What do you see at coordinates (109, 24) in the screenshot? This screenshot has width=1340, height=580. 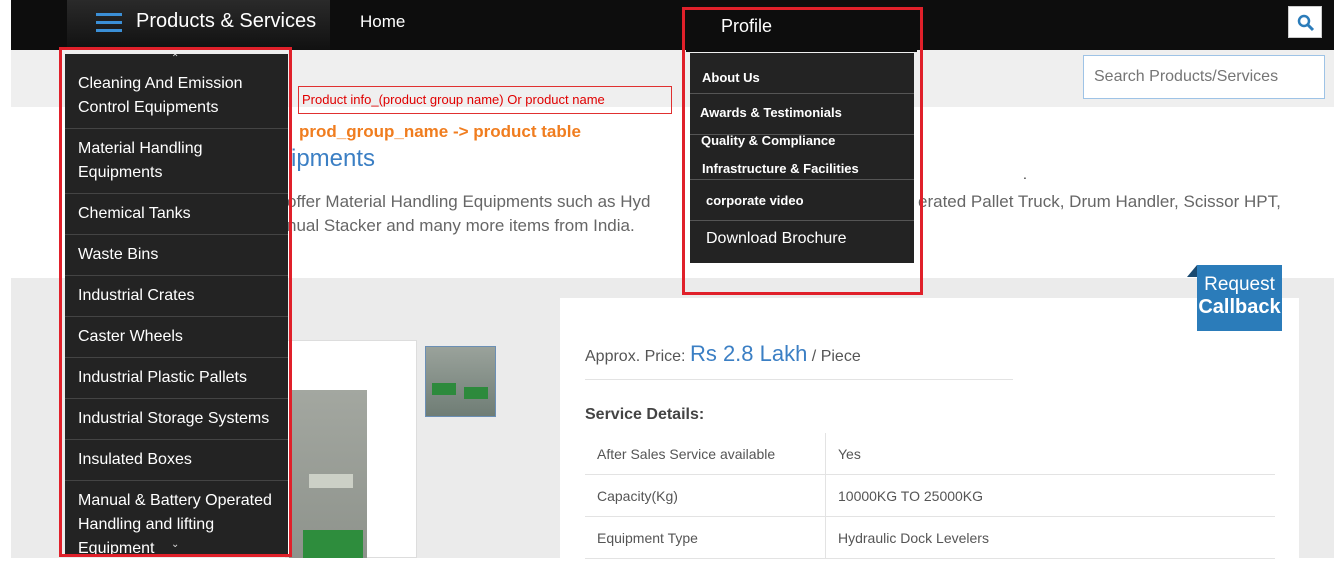 I see `hamburger-icon` at bounding box center [109, 24].